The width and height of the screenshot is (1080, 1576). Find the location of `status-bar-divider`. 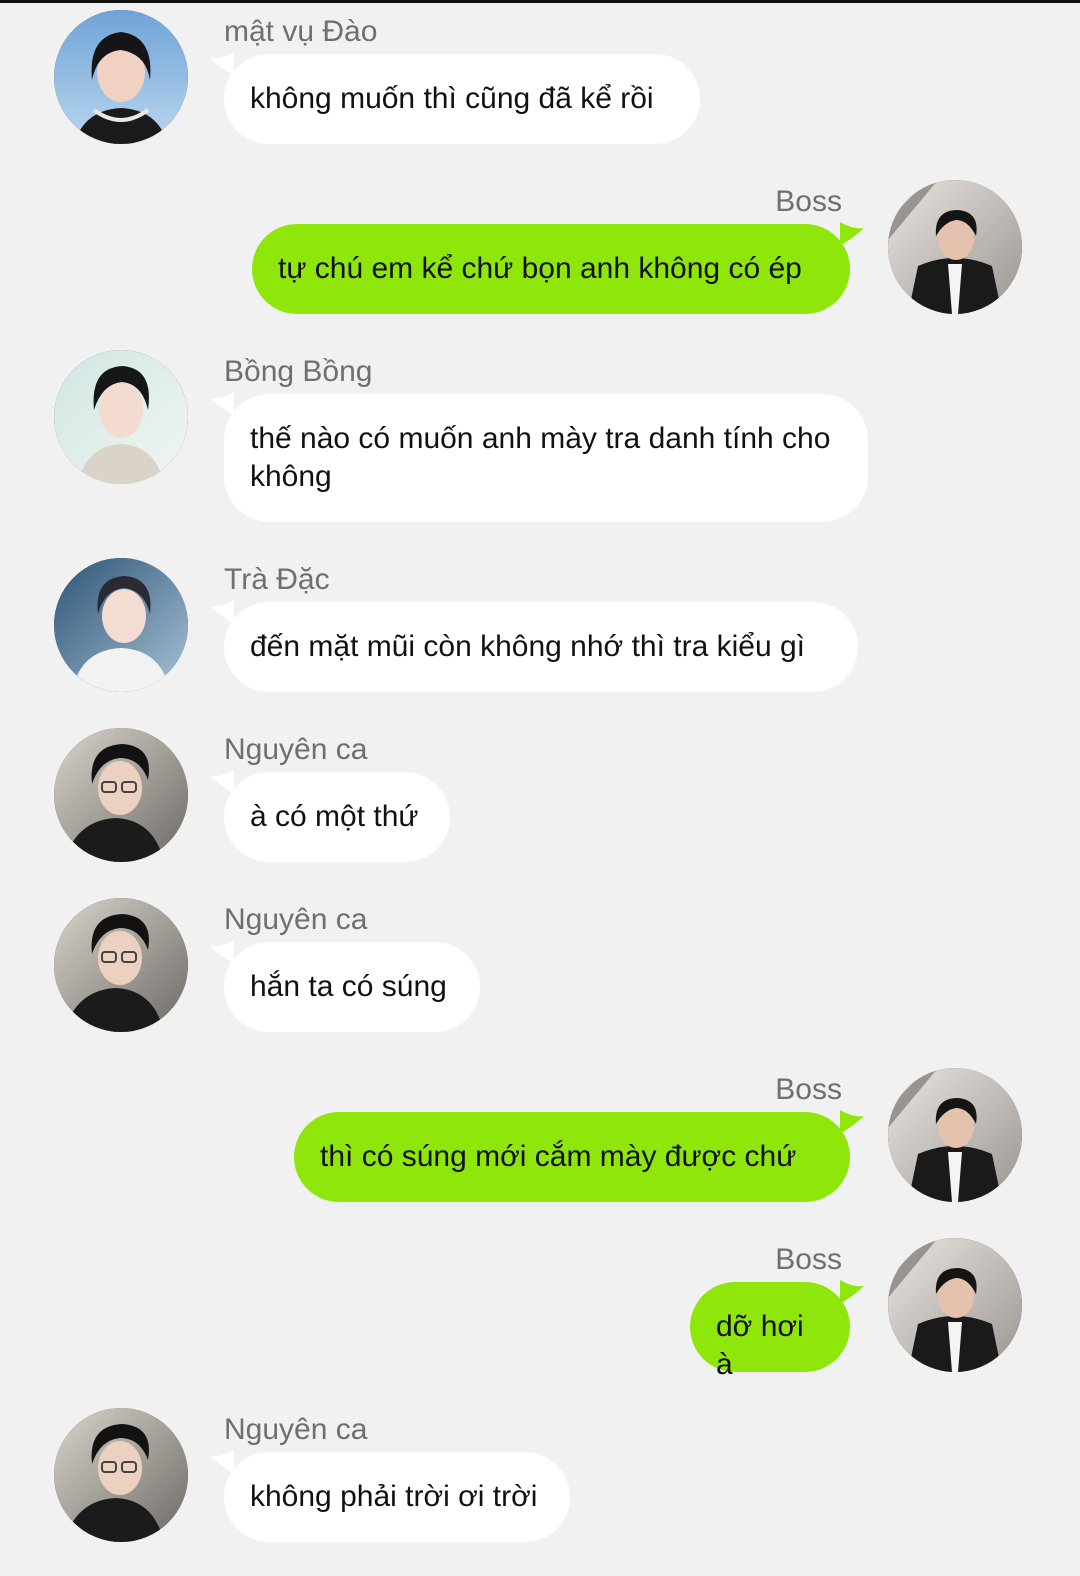

status-bar-divider is located at coordinates (540, 1).